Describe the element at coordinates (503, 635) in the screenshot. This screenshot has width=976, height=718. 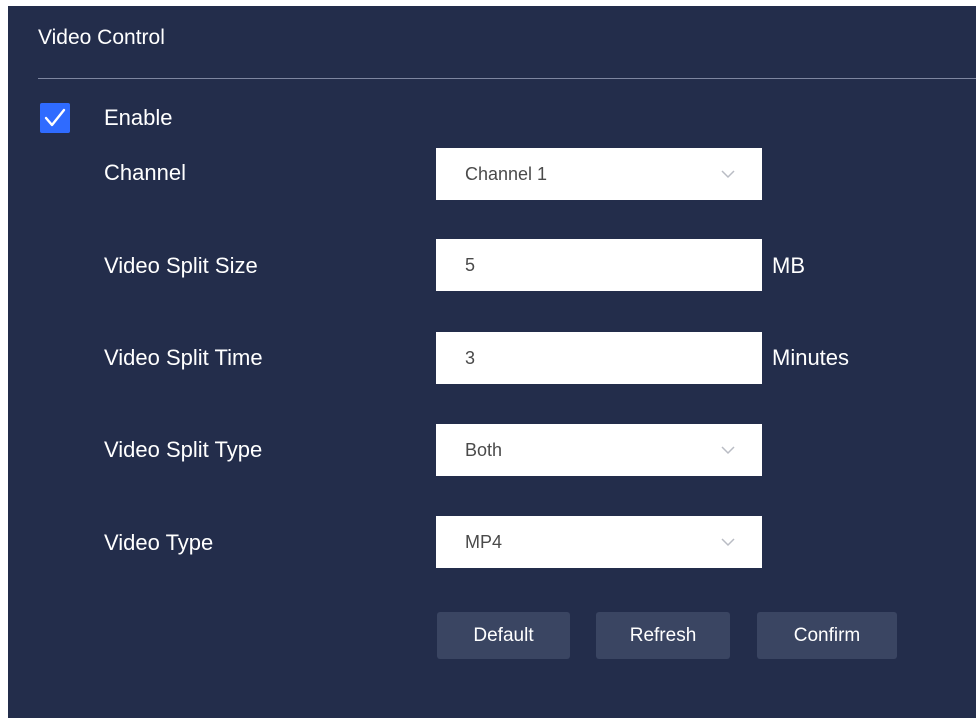
I see `default-button: Default` at that location.